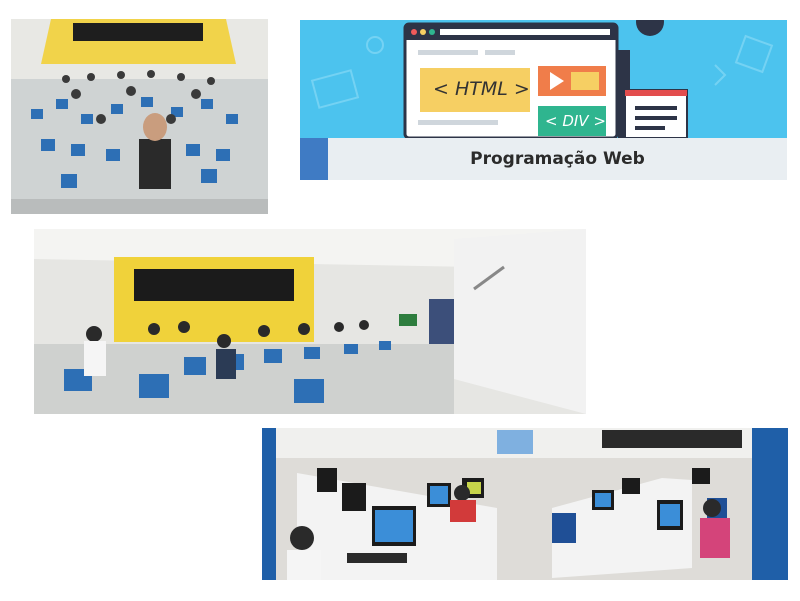 Image resolution: width=800 pixels, height=601 pixels. I want to click on div-tag-label: < DIV >, so click(575, 121).